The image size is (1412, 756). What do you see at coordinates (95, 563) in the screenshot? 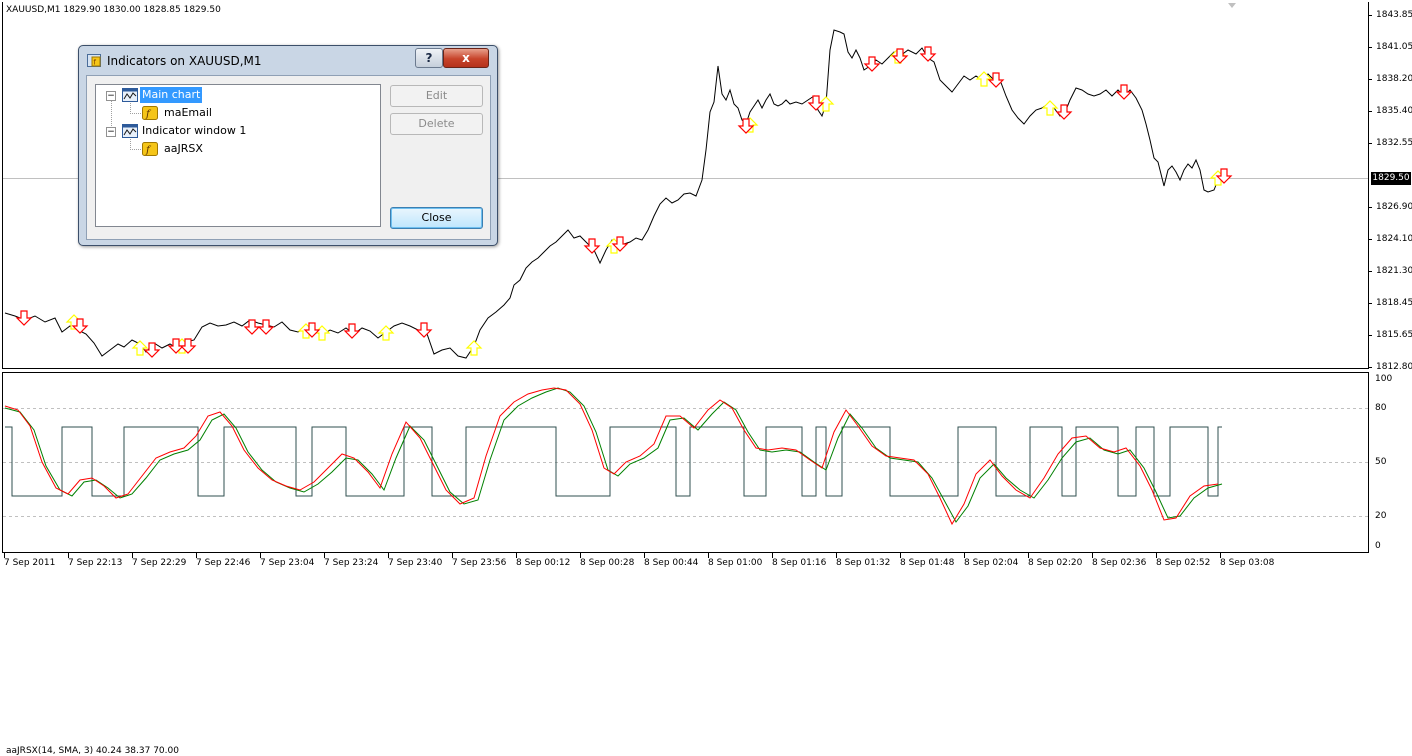
I see `time-label: 7 Sep 22:13` at bounding box center [95, 563].